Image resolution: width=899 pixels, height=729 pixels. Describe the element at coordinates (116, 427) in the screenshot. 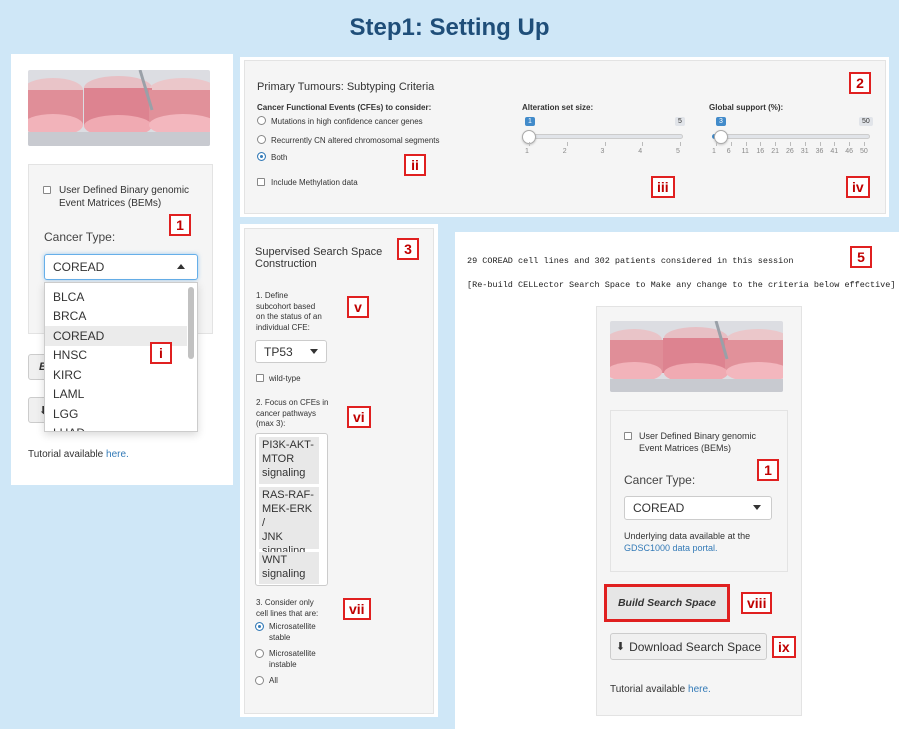

I see `dropdown-option: LUAD` at that location.